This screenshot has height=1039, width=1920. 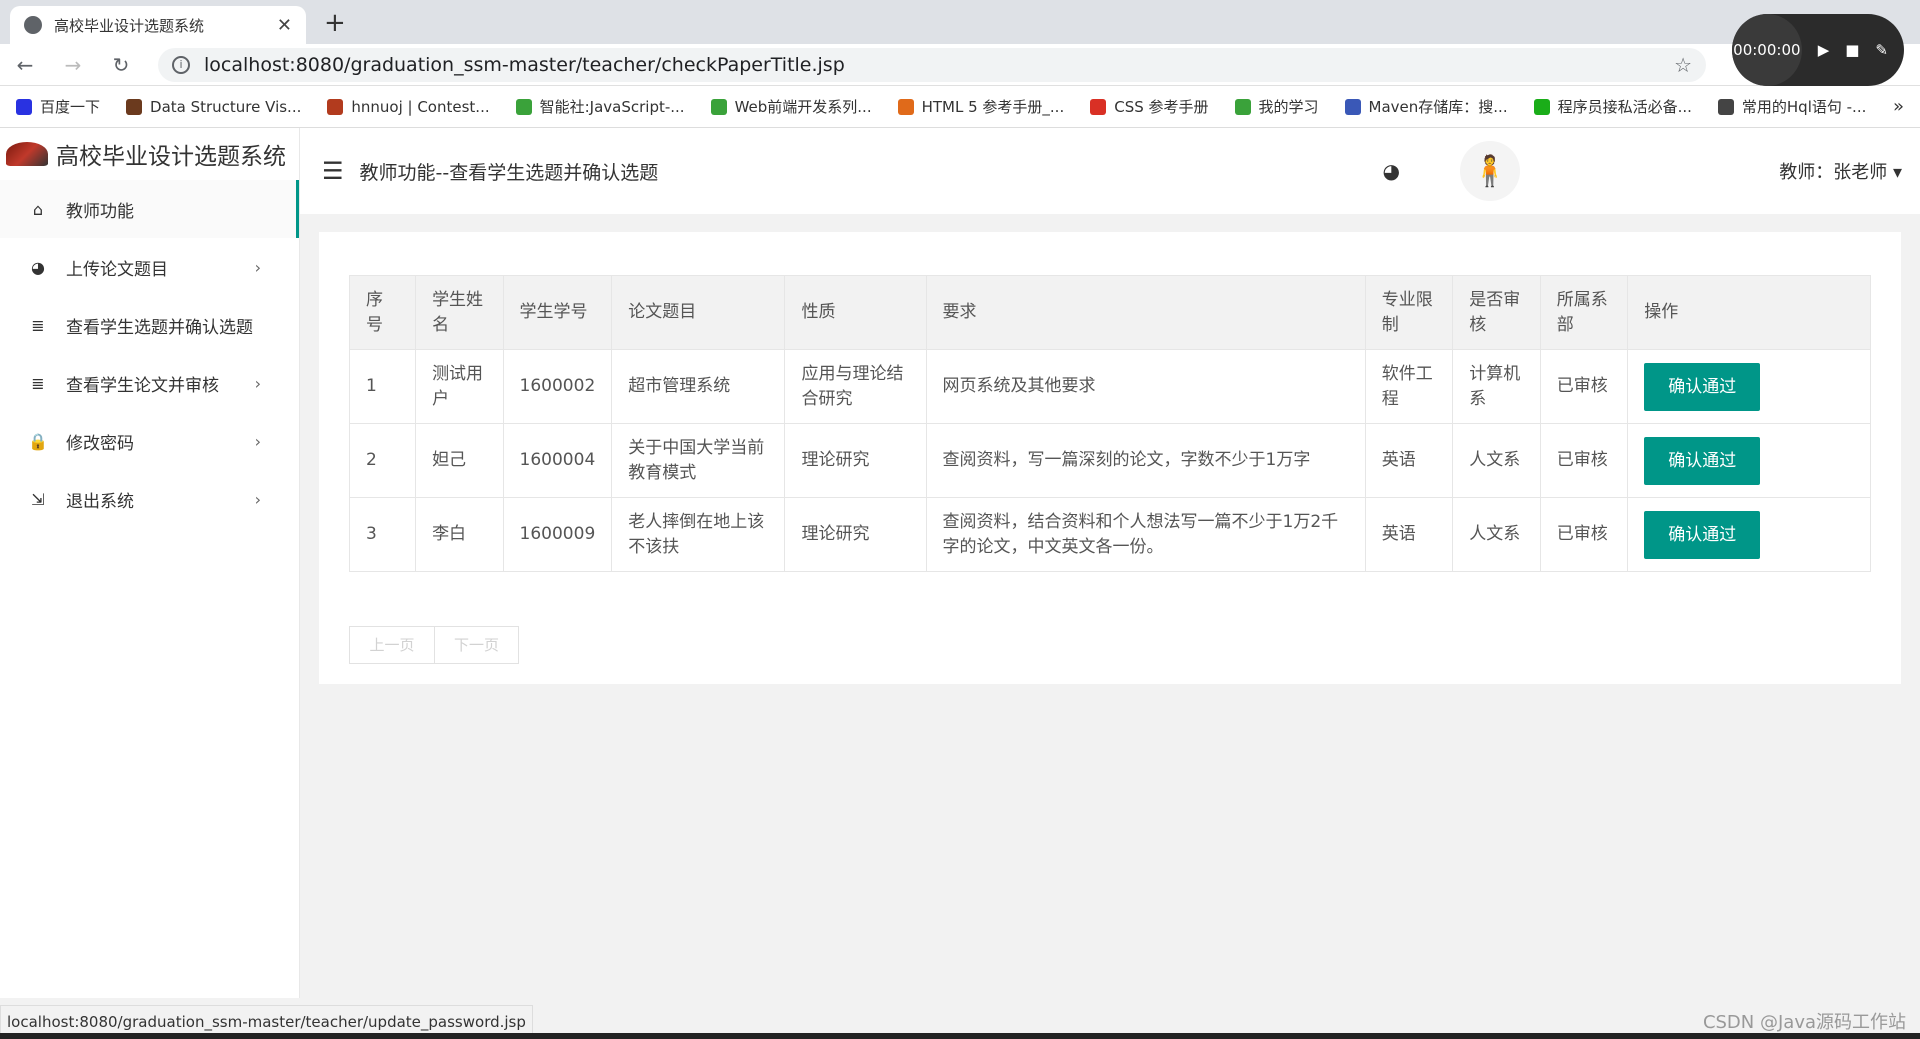 What do you see at coordinates (333, 171) in the screenshot?
I see `menu-toggle-icon: ☰` at bounding box center [333, 171].